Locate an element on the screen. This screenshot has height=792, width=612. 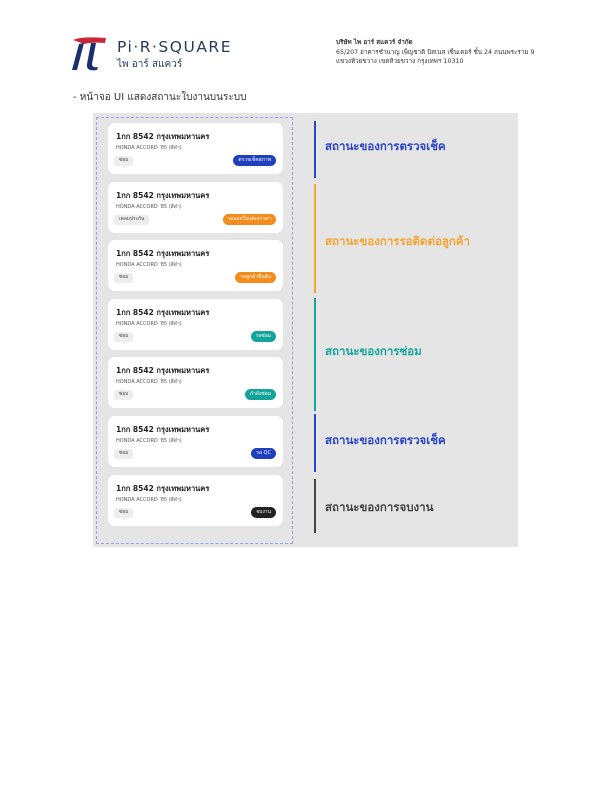
status-badge: กำลังซ่อม is located at coordinates (260, 394).